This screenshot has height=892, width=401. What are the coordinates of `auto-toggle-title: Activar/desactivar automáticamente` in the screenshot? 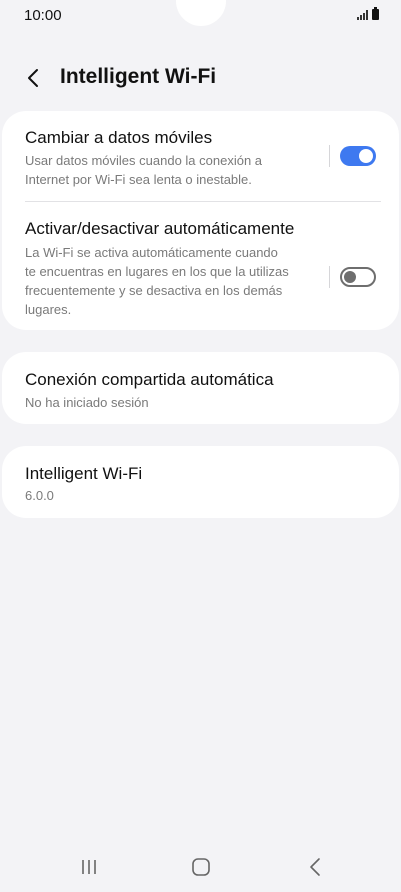 It's located at (160, 228).